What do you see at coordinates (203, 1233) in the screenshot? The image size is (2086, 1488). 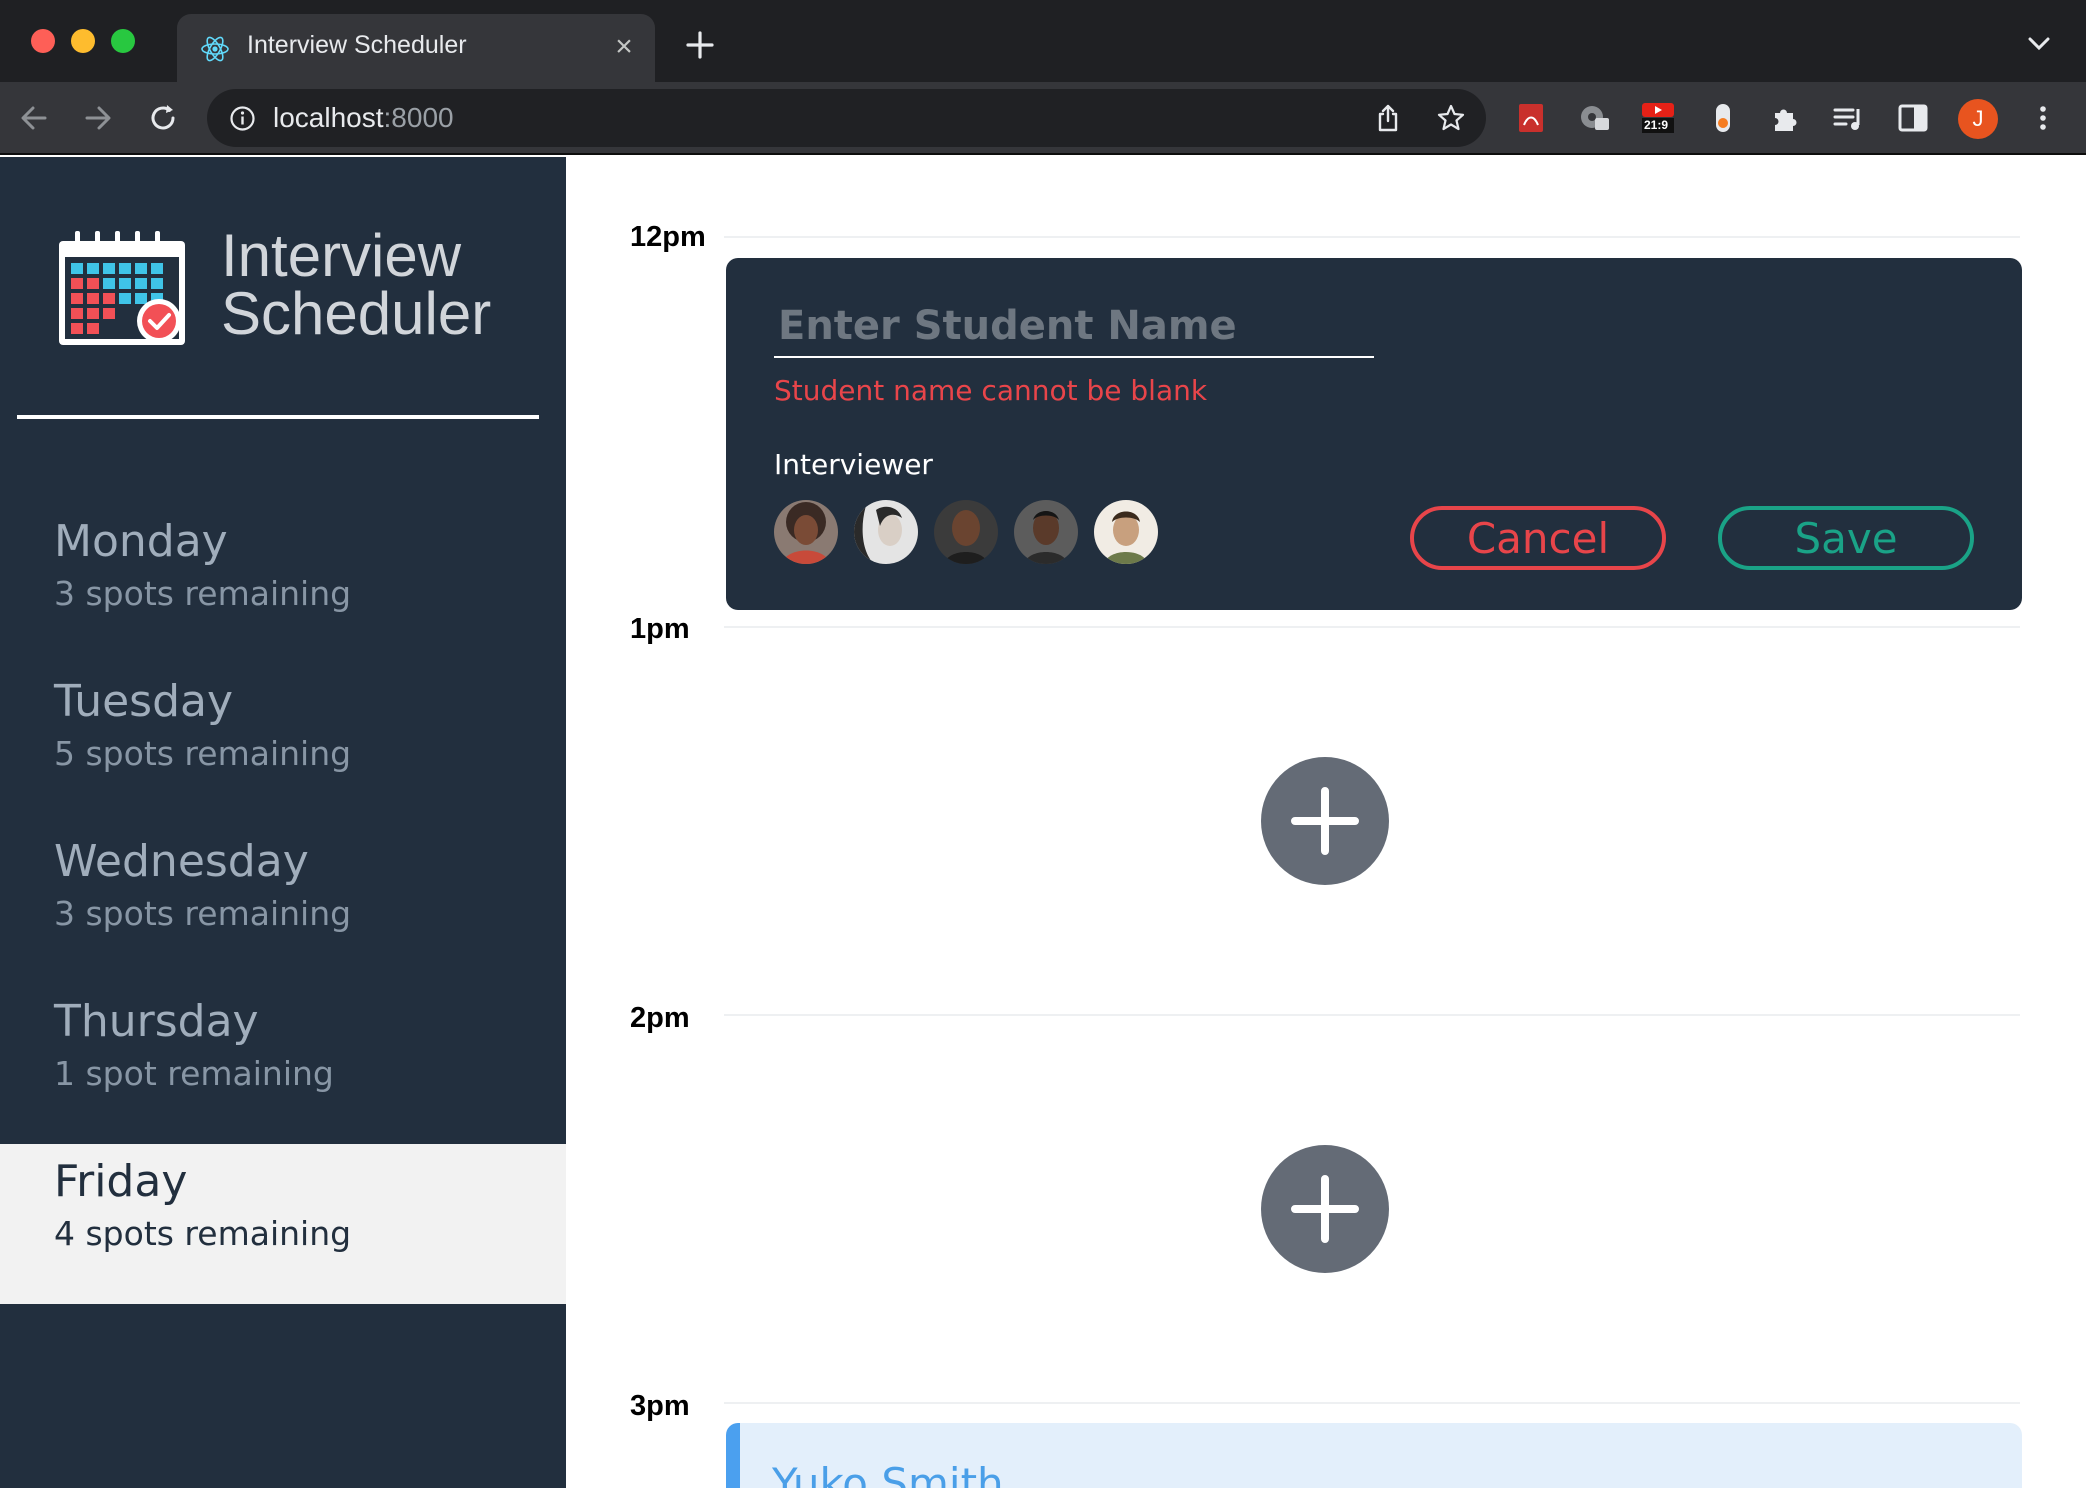 I see `day-spots: 4 spots remaining` at bounding box center [203, 1233].